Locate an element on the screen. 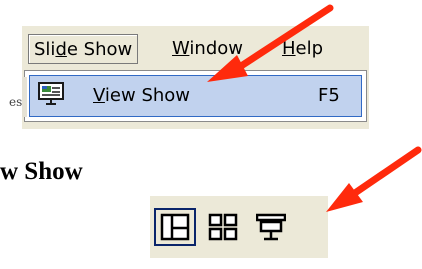 This screenshot has height=269, width=422. arrow-to-slide-show-button-icon is located at coordinates (374, 179).